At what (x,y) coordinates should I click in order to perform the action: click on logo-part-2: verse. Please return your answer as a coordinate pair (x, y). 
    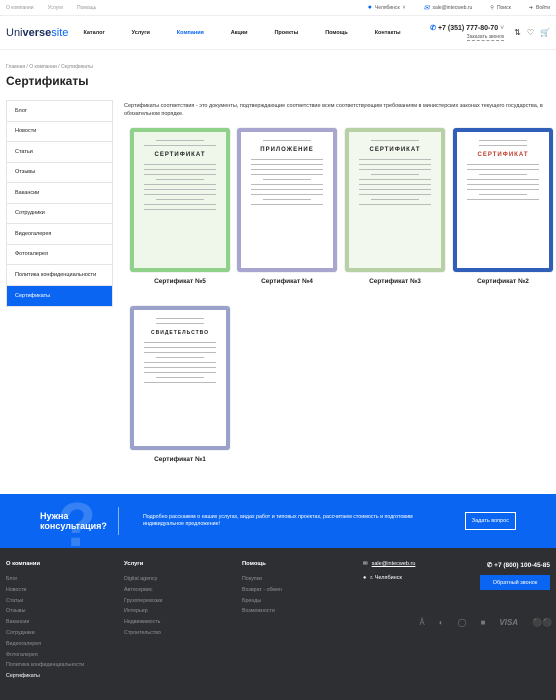
    Looking at the image, I should click on (37, 32).